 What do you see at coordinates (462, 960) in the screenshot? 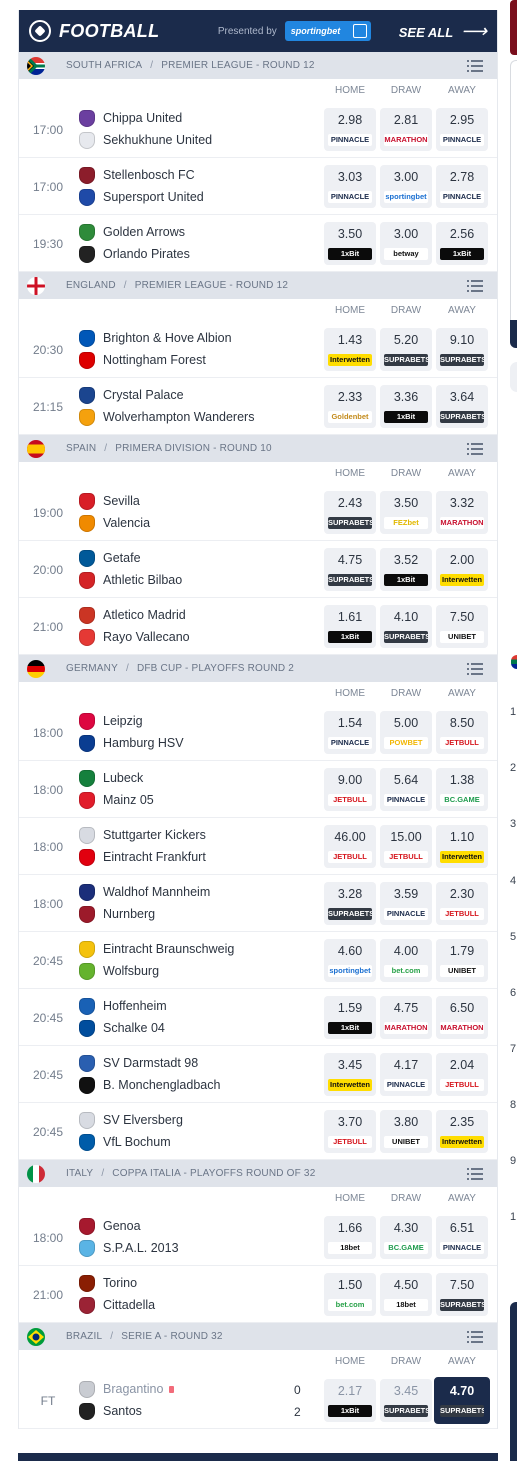
I see `away-odds-button: 1.79 UNIBET` at bounding box center [462, 960].